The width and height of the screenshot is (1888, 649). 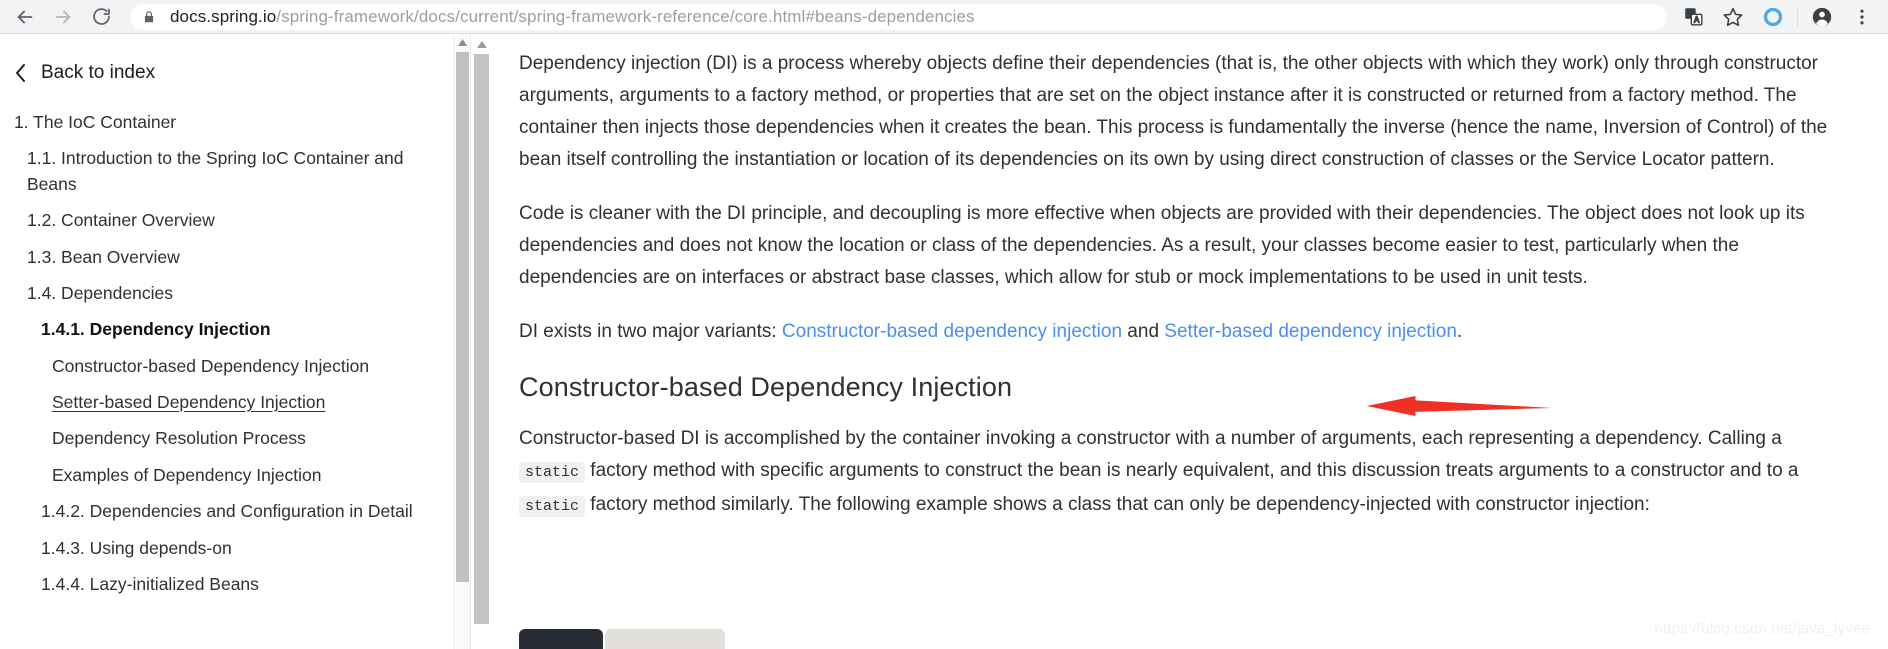 I want to click on toc-item-label: 1.4.4. Lazy-initialized Beans, so click(x=150, y=583).